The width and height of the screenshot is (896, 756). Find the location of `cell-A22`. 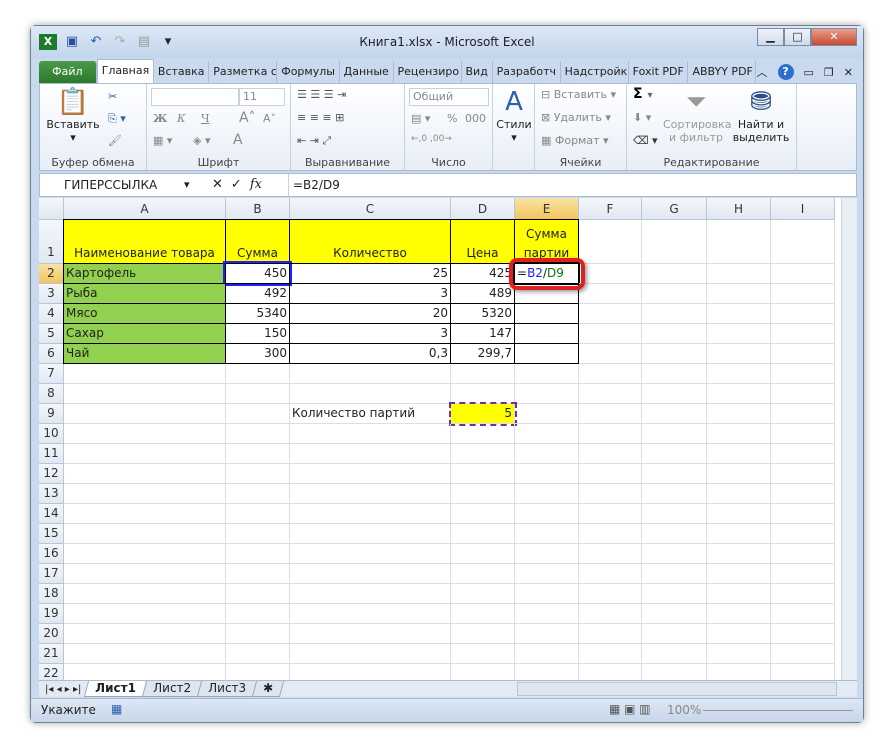

cell-A22 is located at coordinates (145, 672).